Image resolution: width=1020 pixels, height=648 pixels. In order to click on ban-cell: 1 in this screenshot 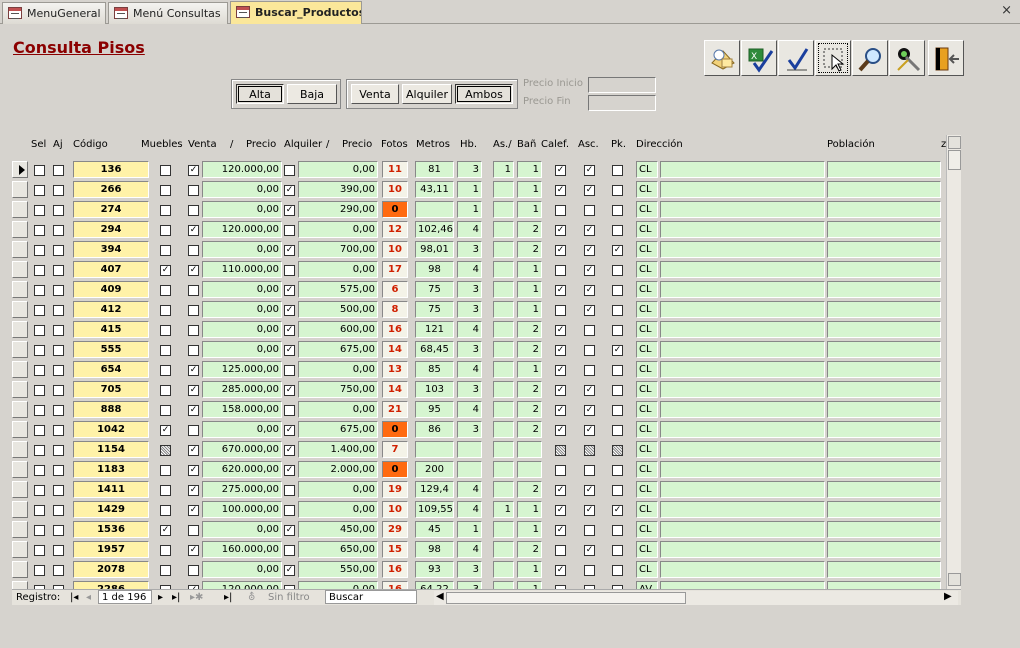, I will do `click(529, 509)`.